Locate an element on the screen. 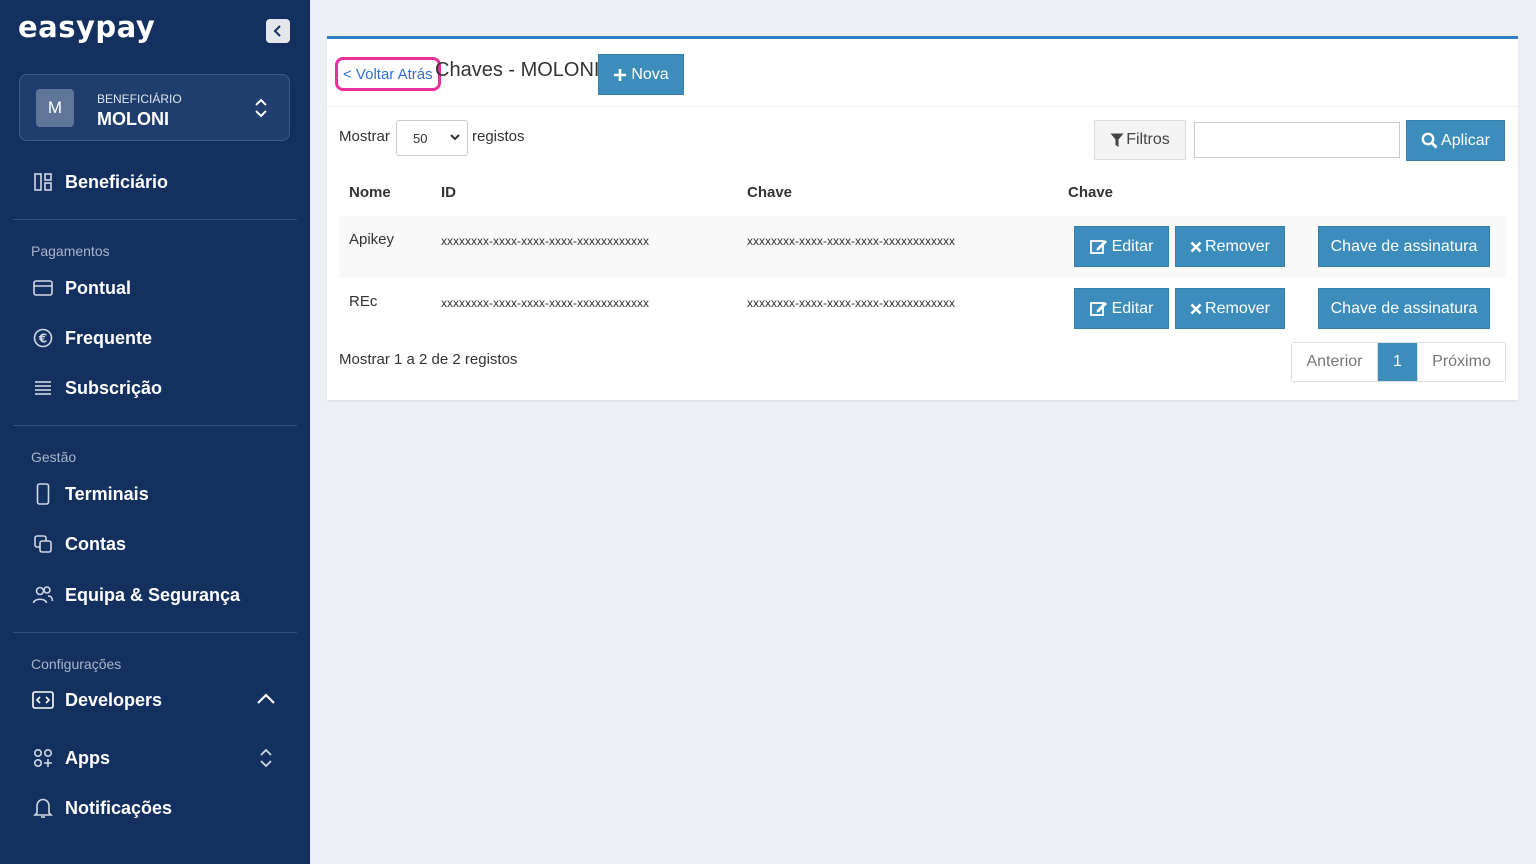 This screenshot has width=1536, height=864. filter-icon is located at coordinates (1117, 140).